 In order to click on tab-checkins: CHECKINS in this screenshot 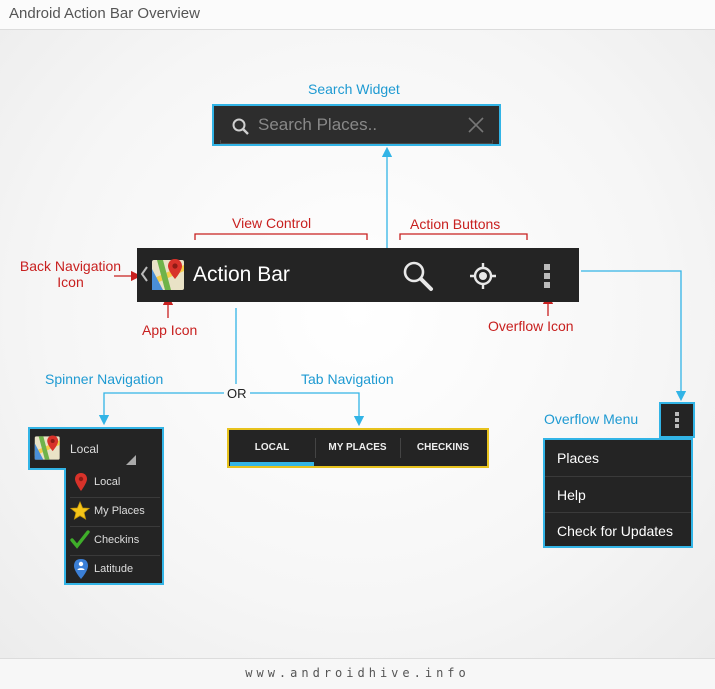, I will do `click(443, 448)`.